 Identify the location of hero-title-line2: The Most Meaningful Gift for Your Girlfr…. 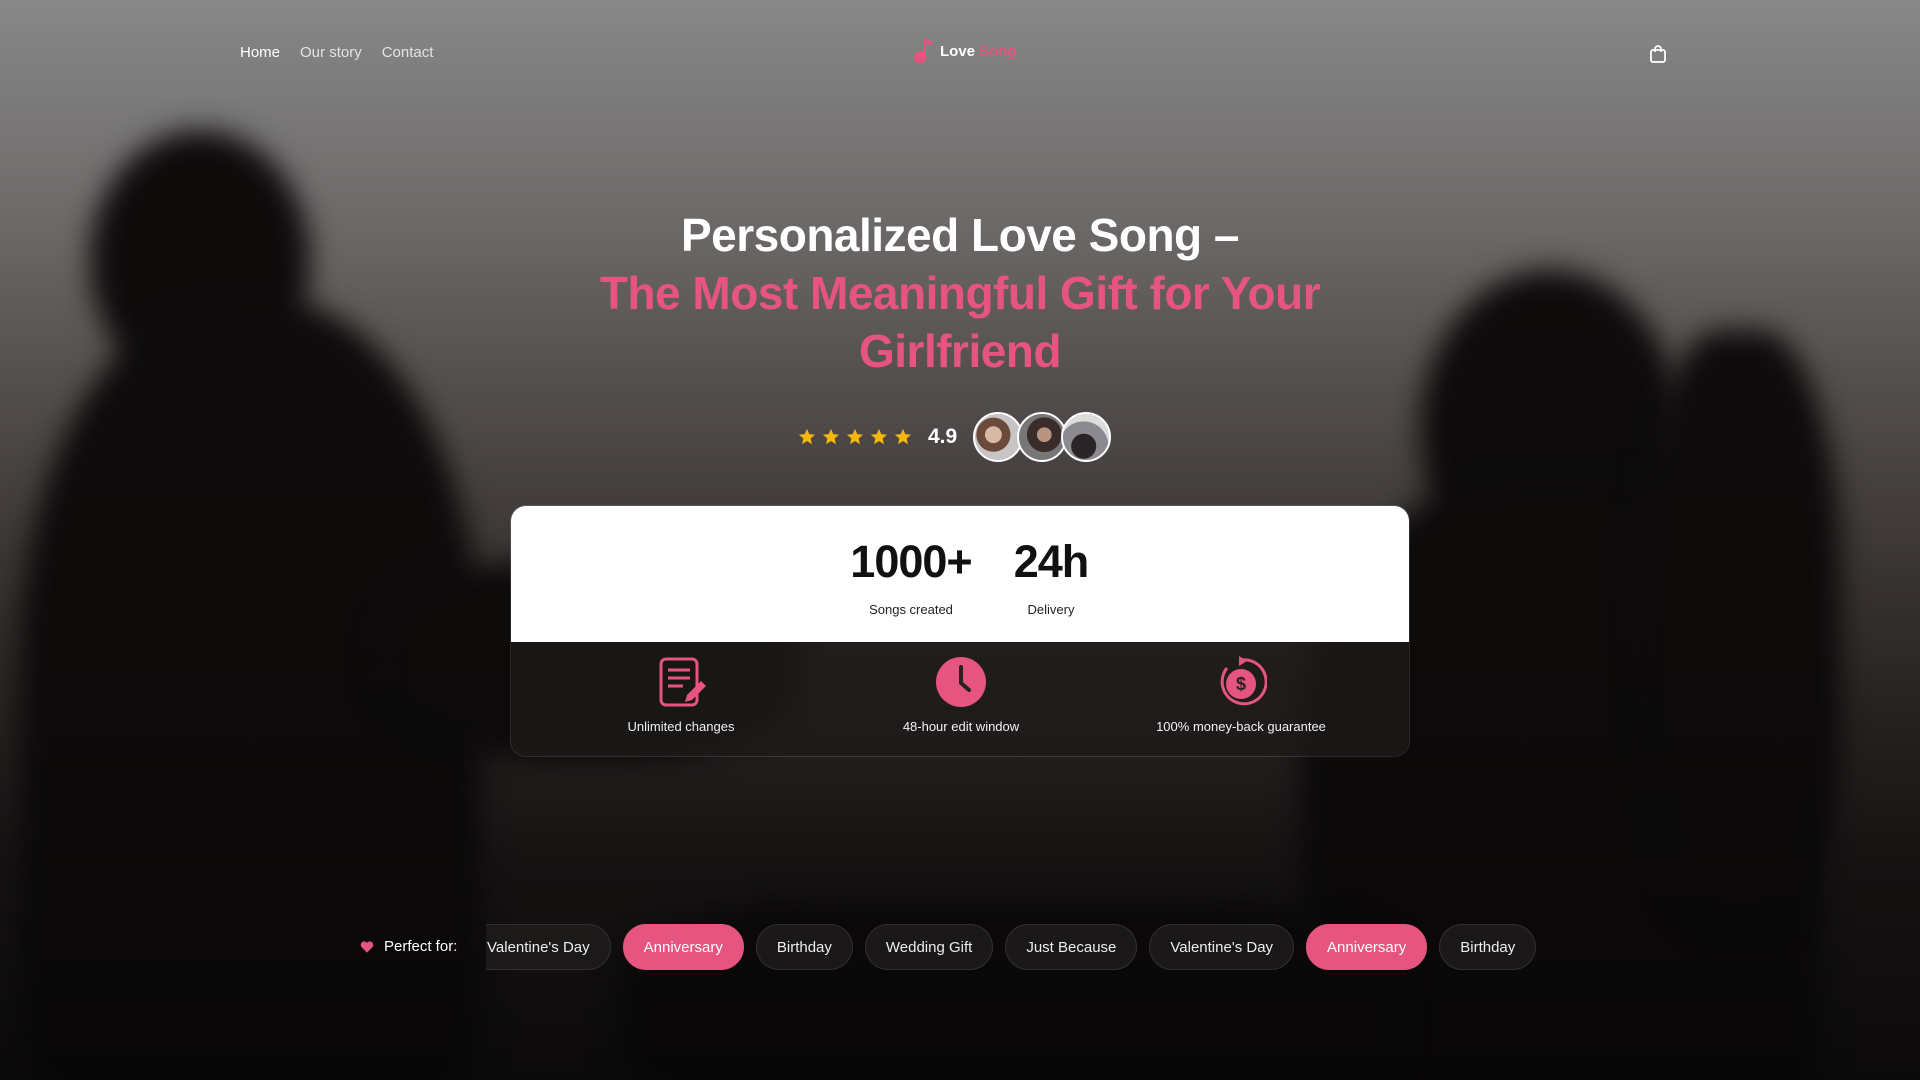
(960, 322).